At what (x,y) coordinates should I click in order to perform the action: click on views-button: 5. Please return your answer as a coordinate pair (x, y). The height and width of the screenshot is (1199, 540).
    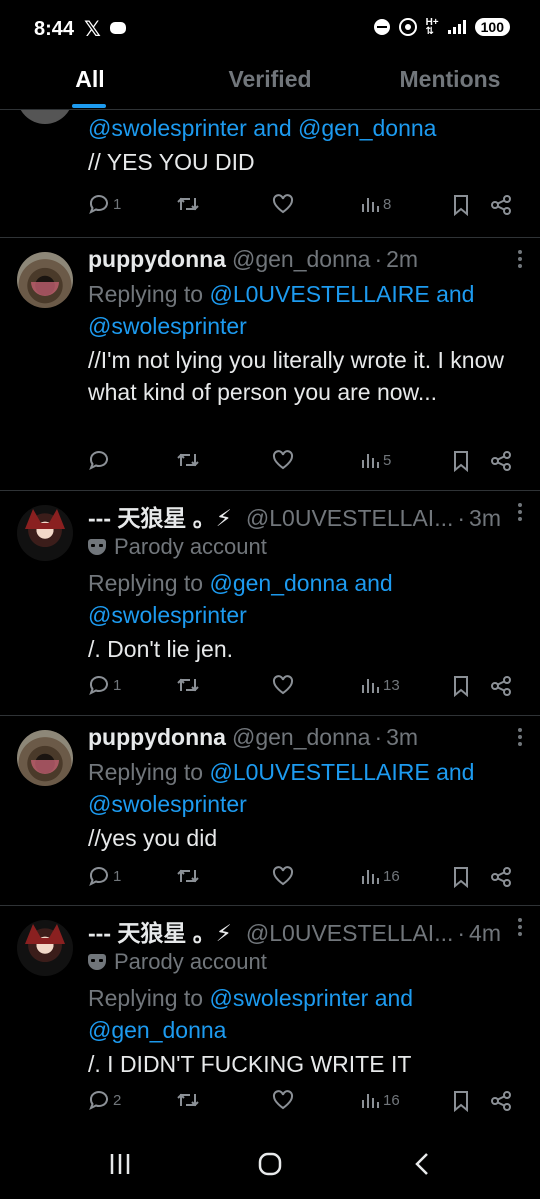
    Looking at the image, I should click on (375, 460).